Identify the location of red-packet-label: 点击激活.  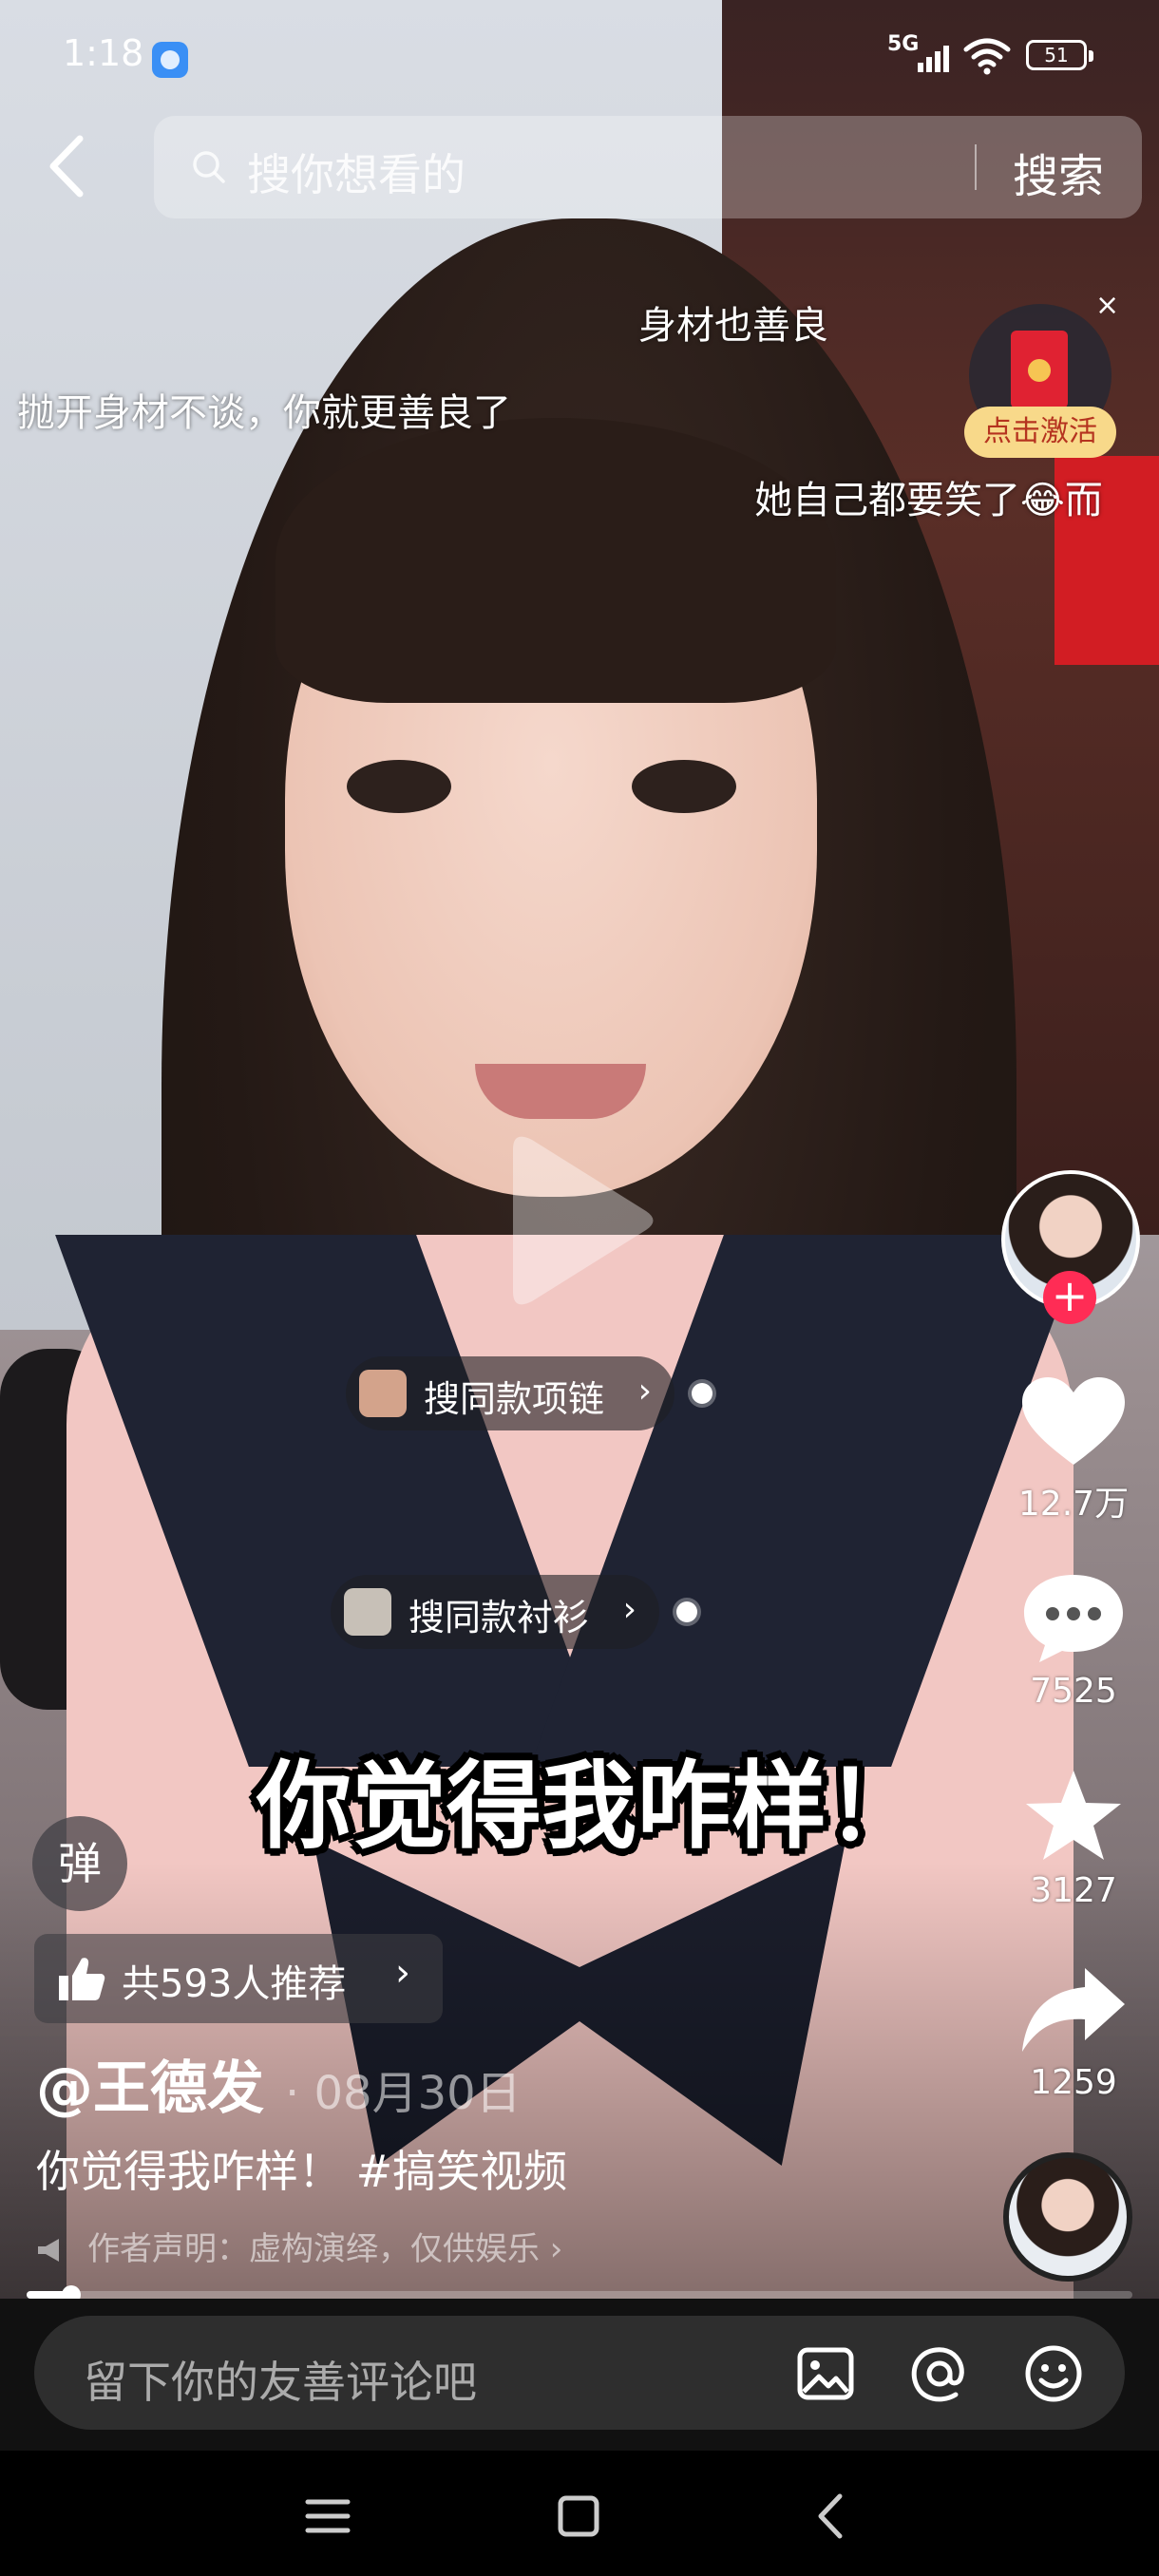
(1040, 432).